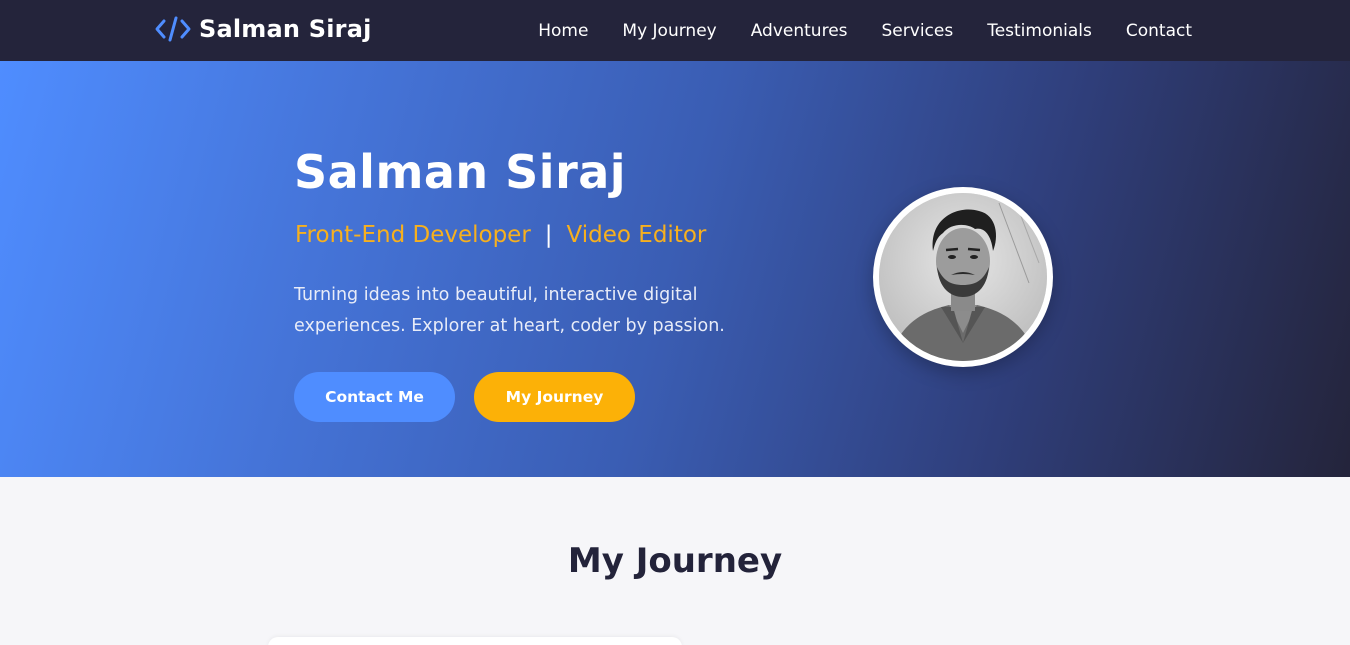 This screenshot has width=1350, height=645. Describe the element at coordinates (460, 172) in the screenshot. I see `hero-title: Salman Siraj` at that location.